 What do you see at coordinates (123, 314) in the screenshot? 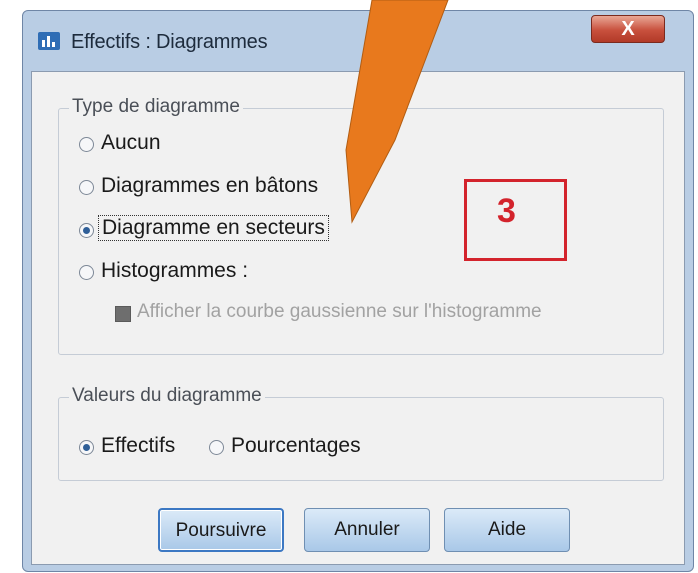
I see `normal-curve-checkbox-box` at bounding box center [123, 314].